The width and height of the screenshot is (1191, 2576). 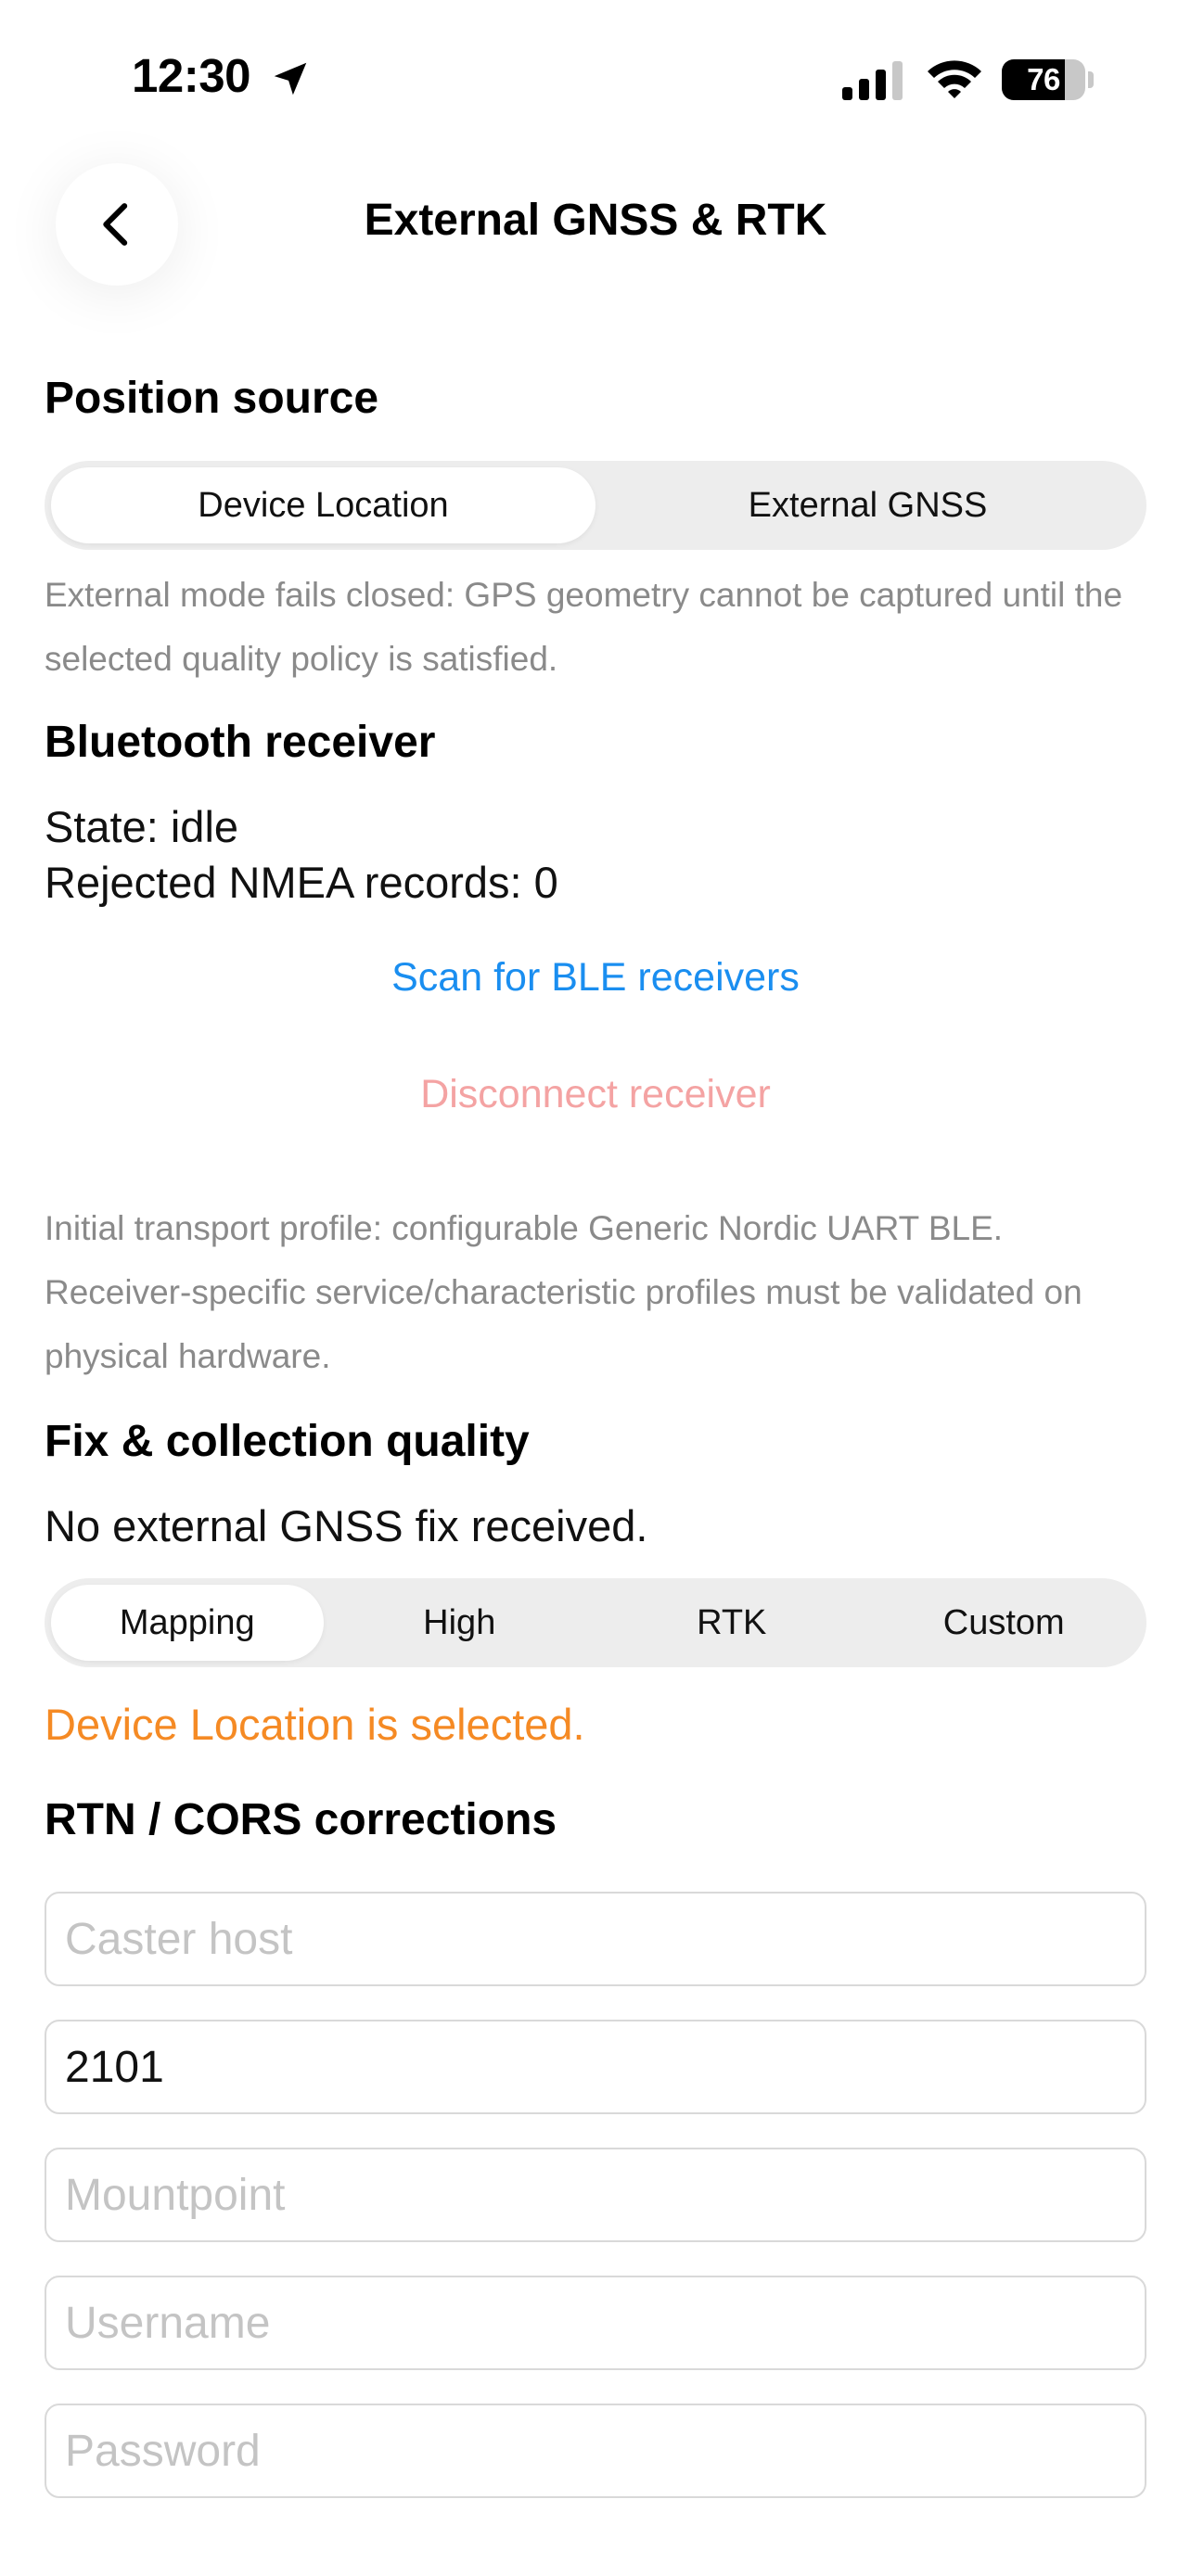 I want to click on mountpoint-field: Mountpoint, so click(x=595, y=2195).